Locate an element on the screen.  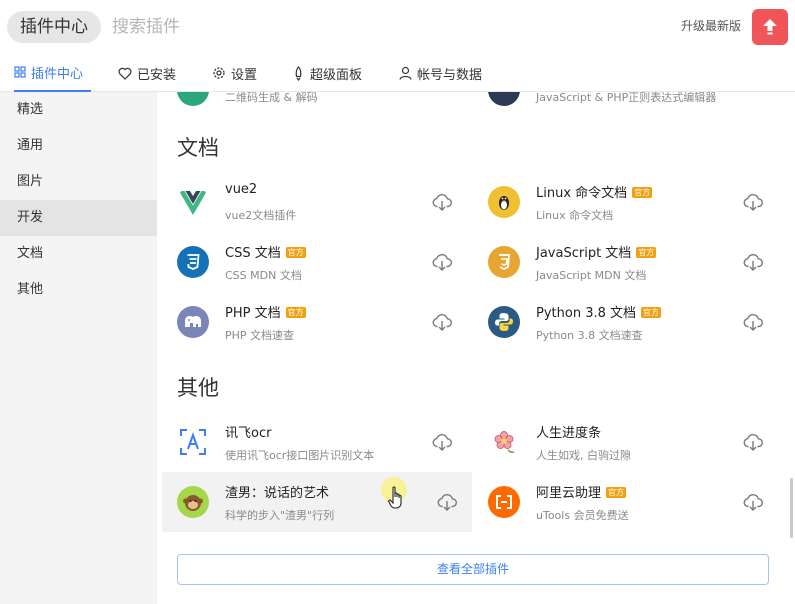
scrollbar is located at coordinates (791, 508).